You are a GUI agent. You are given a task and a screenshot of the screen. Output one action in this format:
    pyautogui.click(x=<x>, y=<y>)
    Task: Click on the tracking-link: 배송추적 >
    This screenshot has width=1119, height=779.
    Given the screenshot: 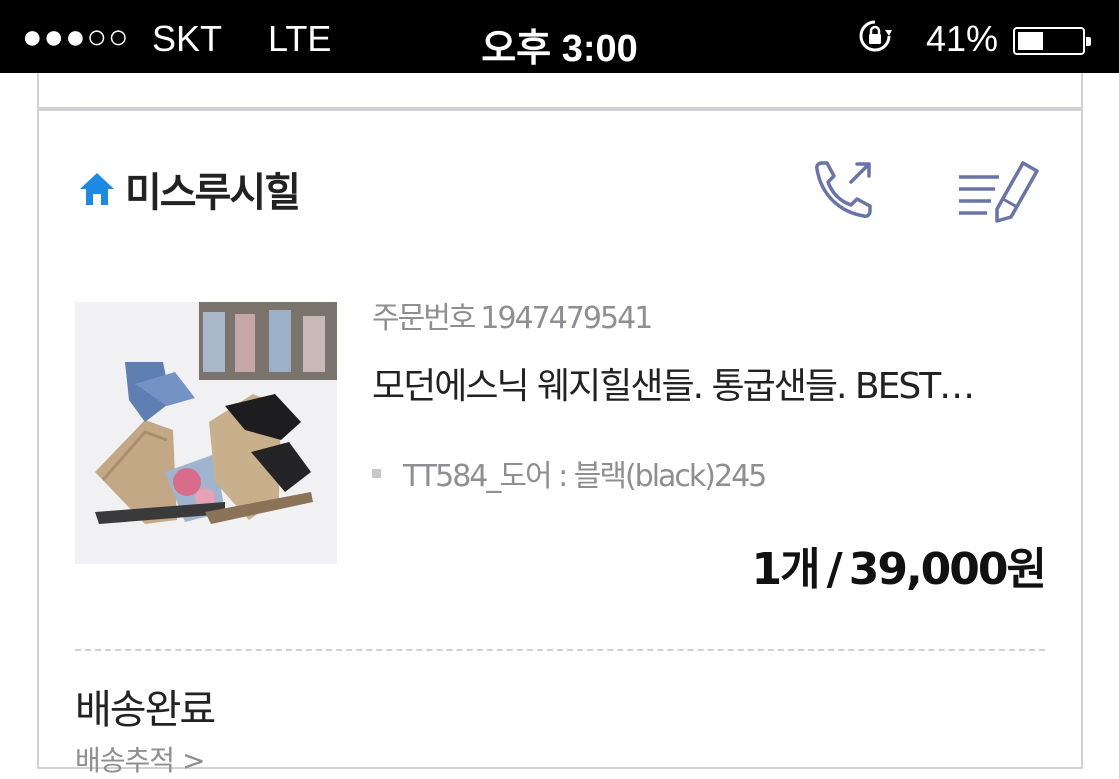 What is the action you would take?
    pyautogui.click(x=140, y=759)
    